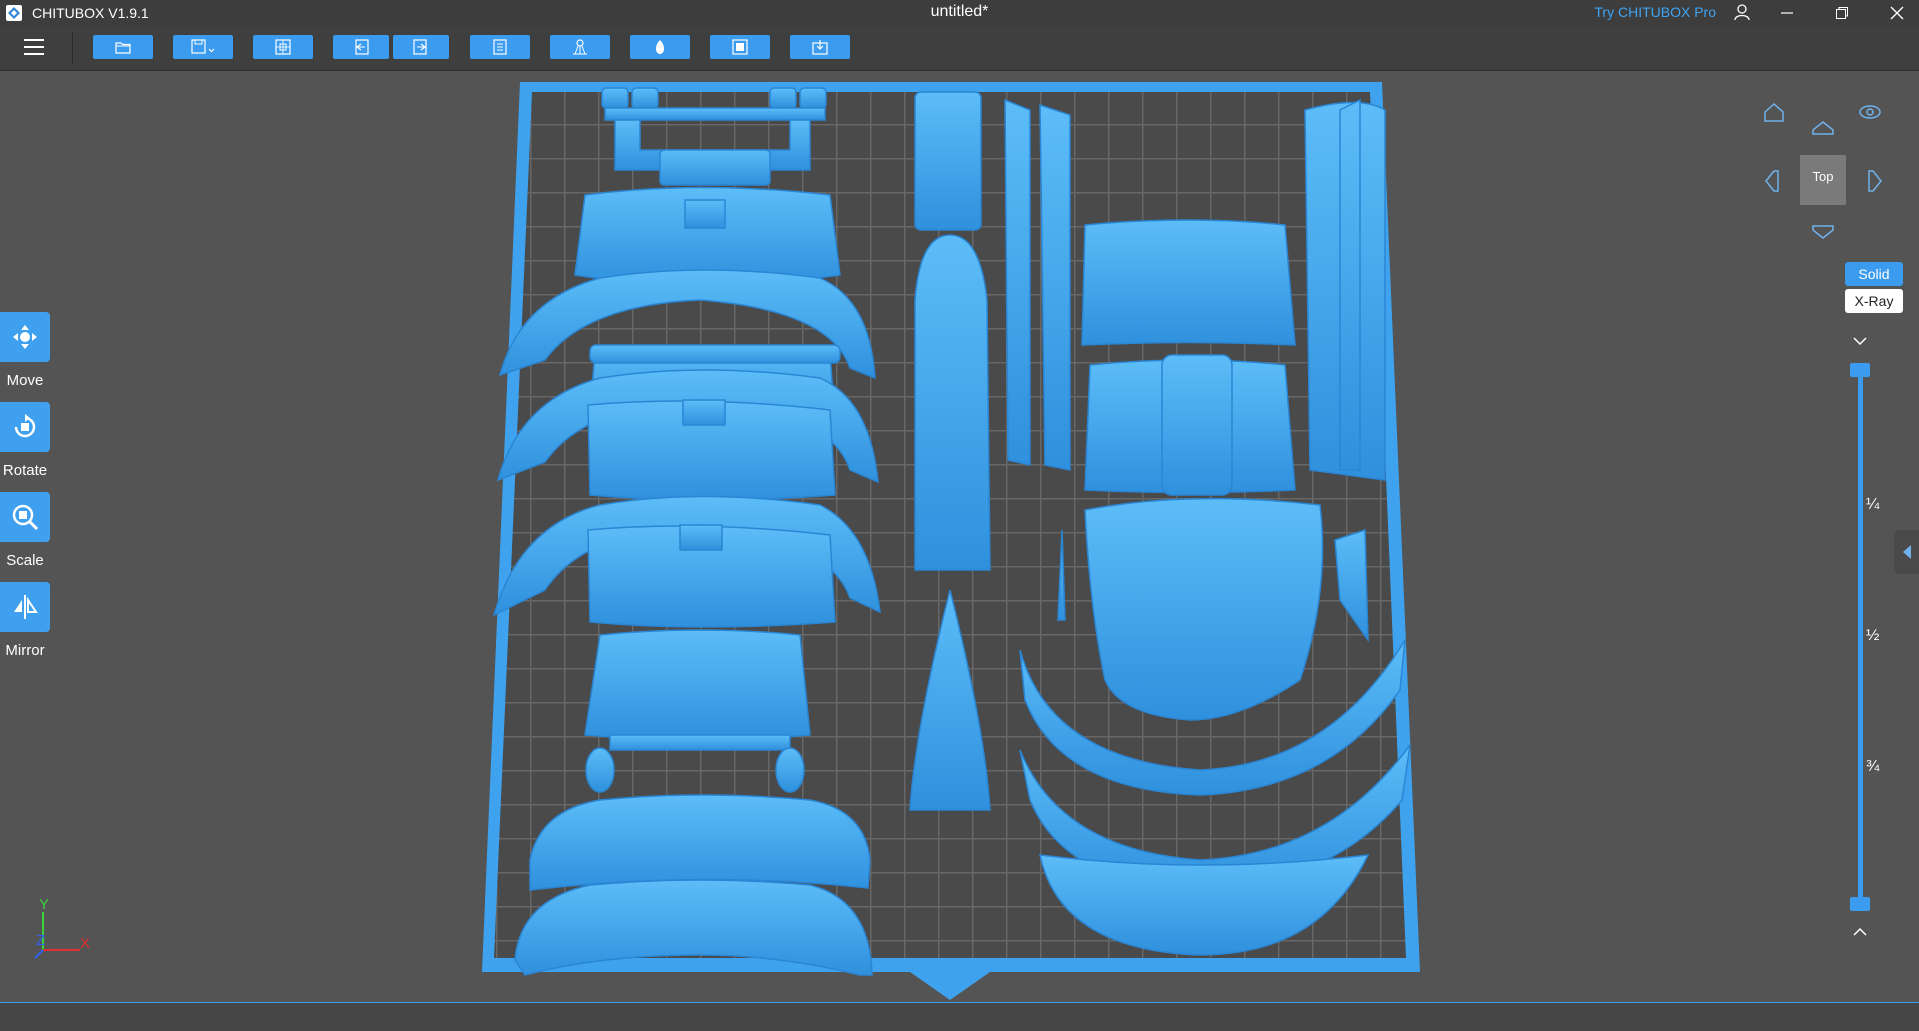 Image resolution: width=1919 pixels, height=1031 pixels. Describe the element at coordinates (1874, 301) in the screenshot. I see `xray-mode-button: X-Ray` at that location.